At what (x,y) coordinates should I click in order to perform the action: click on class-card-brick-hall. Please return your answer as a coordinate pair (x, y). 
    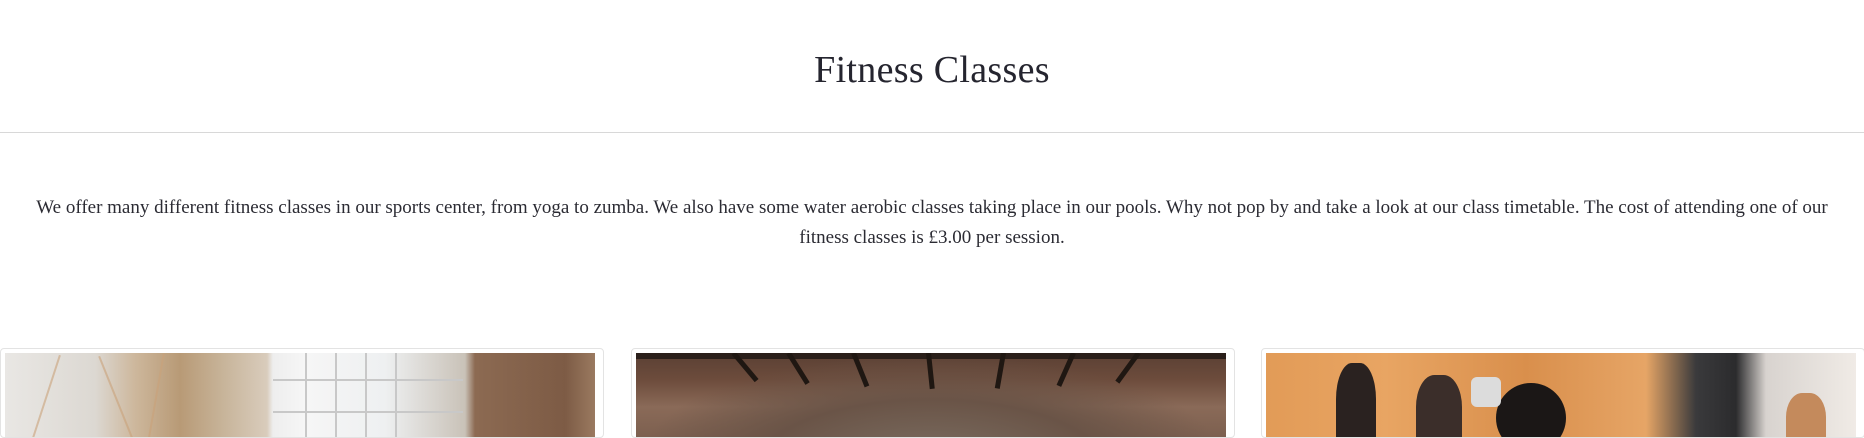
    Looking at the image, I should click on (933, 393).